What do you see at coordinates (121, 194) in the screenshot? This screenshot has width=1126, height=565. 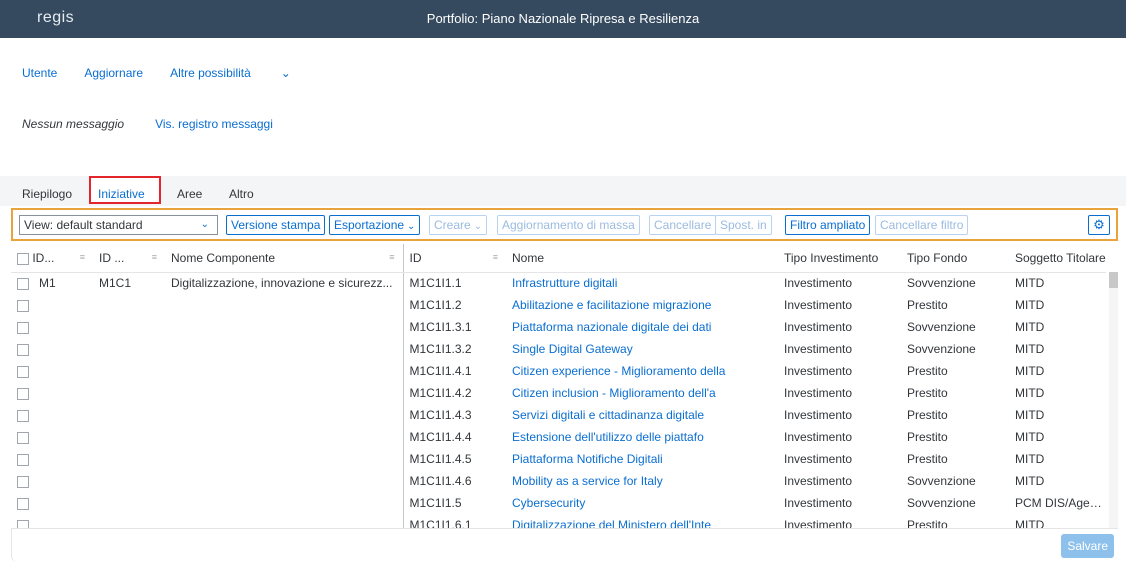 I see `tab-iniziative: Iniziative` at bounding box center [121, 194].